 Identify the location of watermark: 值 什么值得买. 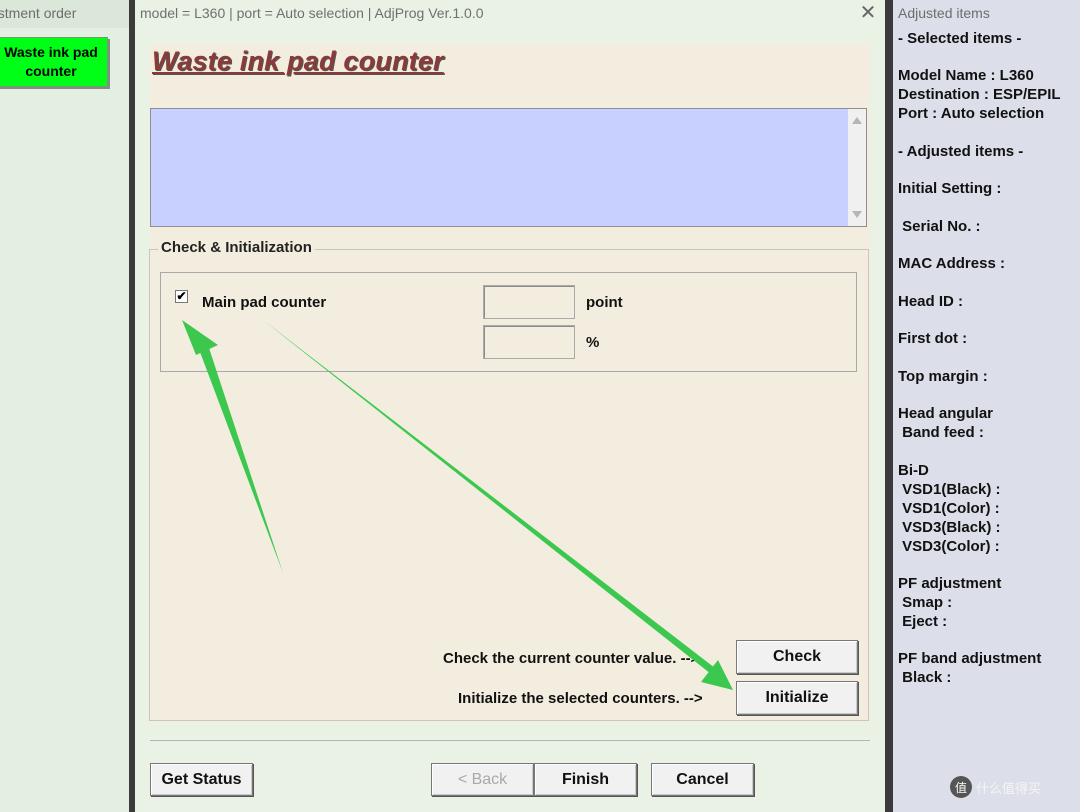
(995, 787).